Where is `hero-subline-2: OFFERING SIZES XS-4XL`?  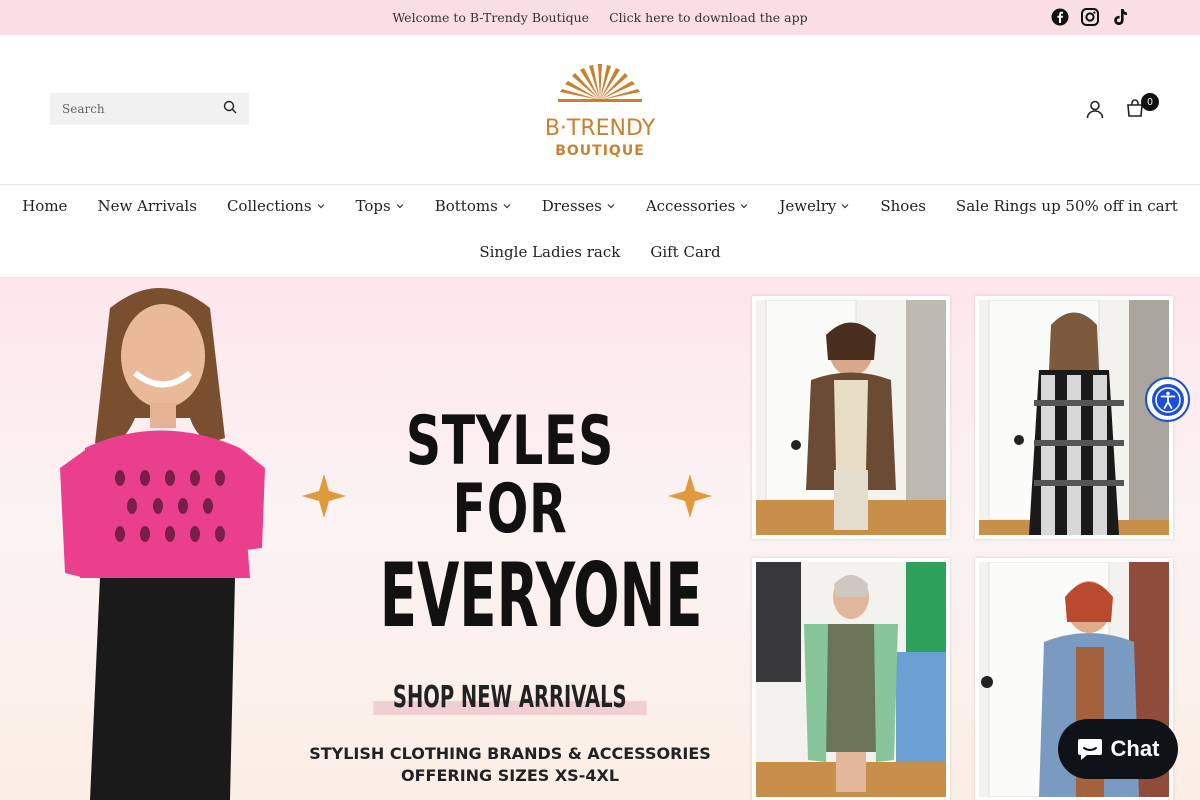 hero-subline-2: OFFERING SIZES XS-4XL is located at coordinates (510, 775).